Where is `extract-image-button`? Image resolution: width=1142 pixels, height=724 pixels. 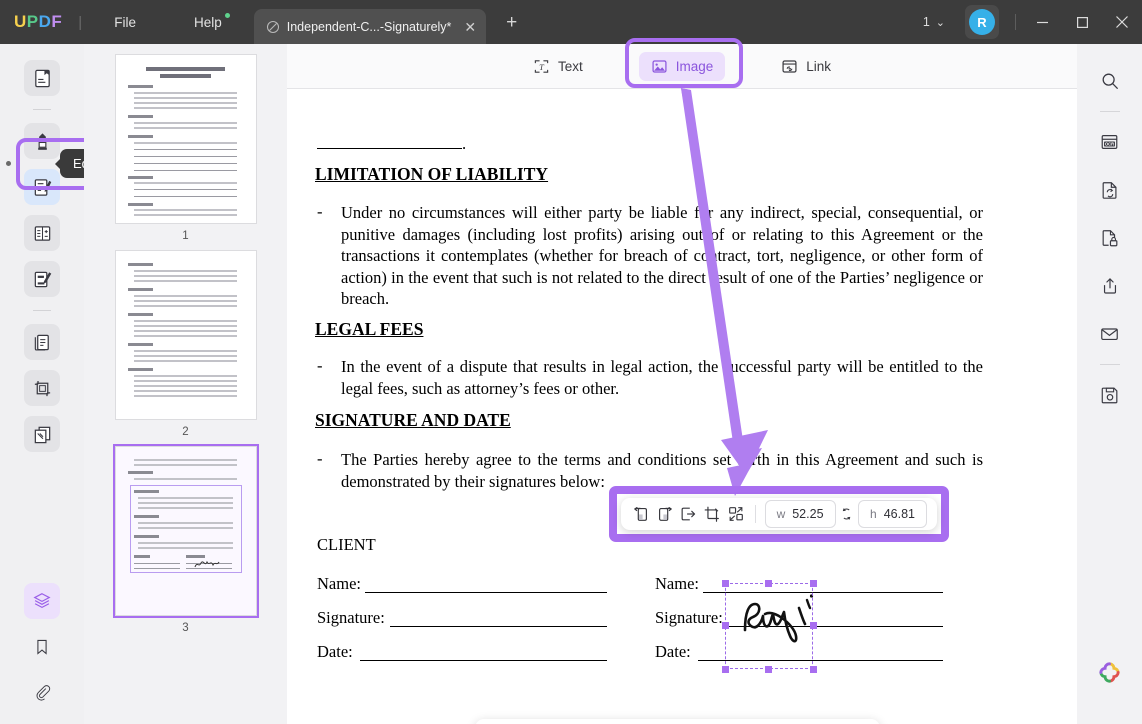 extract-image-button is located at coordinates (689, 514).